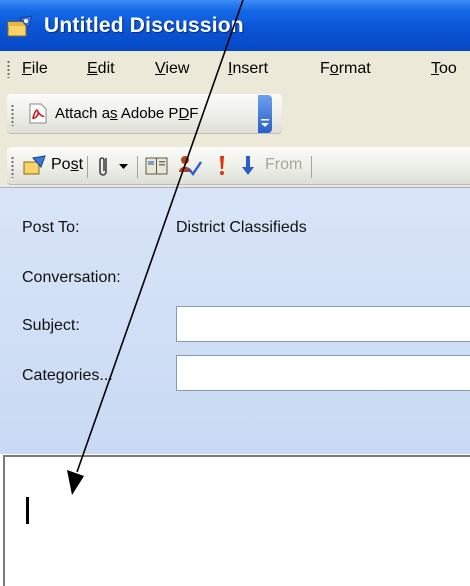 This screenshot has width=470, height=586. I want to click on menu-bar-grip, so click(8, 69).